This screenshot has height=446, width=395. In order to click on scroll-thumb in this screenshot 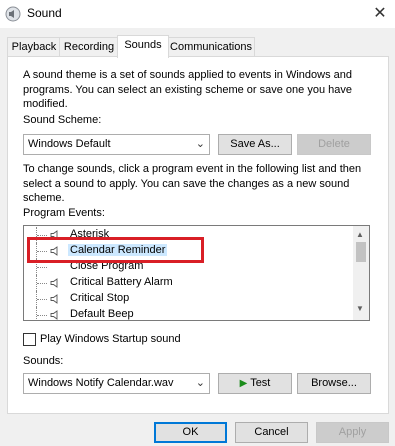, I will do `click(361, 252)`.